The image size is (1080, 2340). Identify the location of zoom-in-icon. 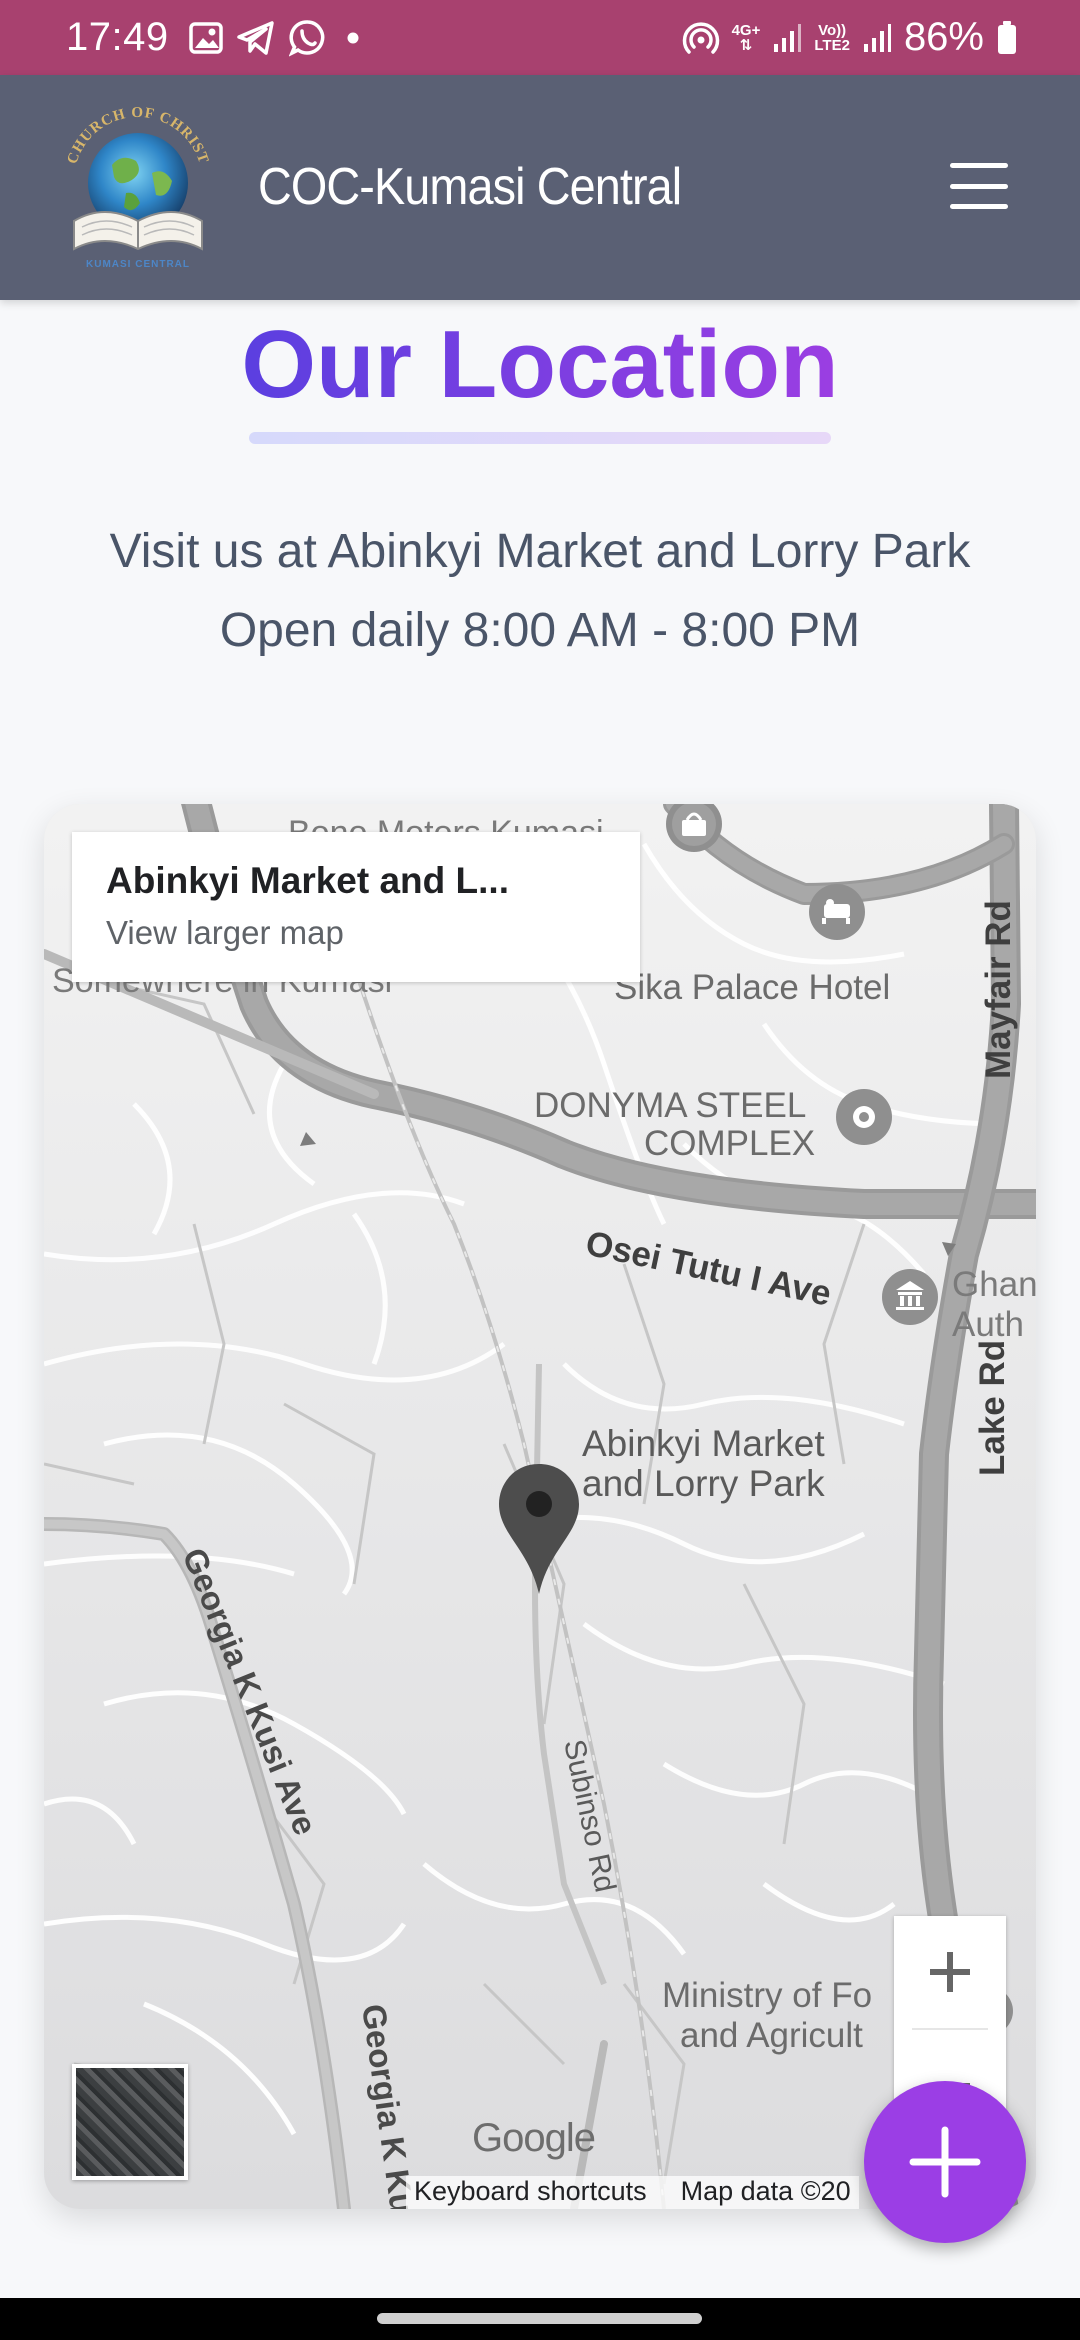
(950, 1972).